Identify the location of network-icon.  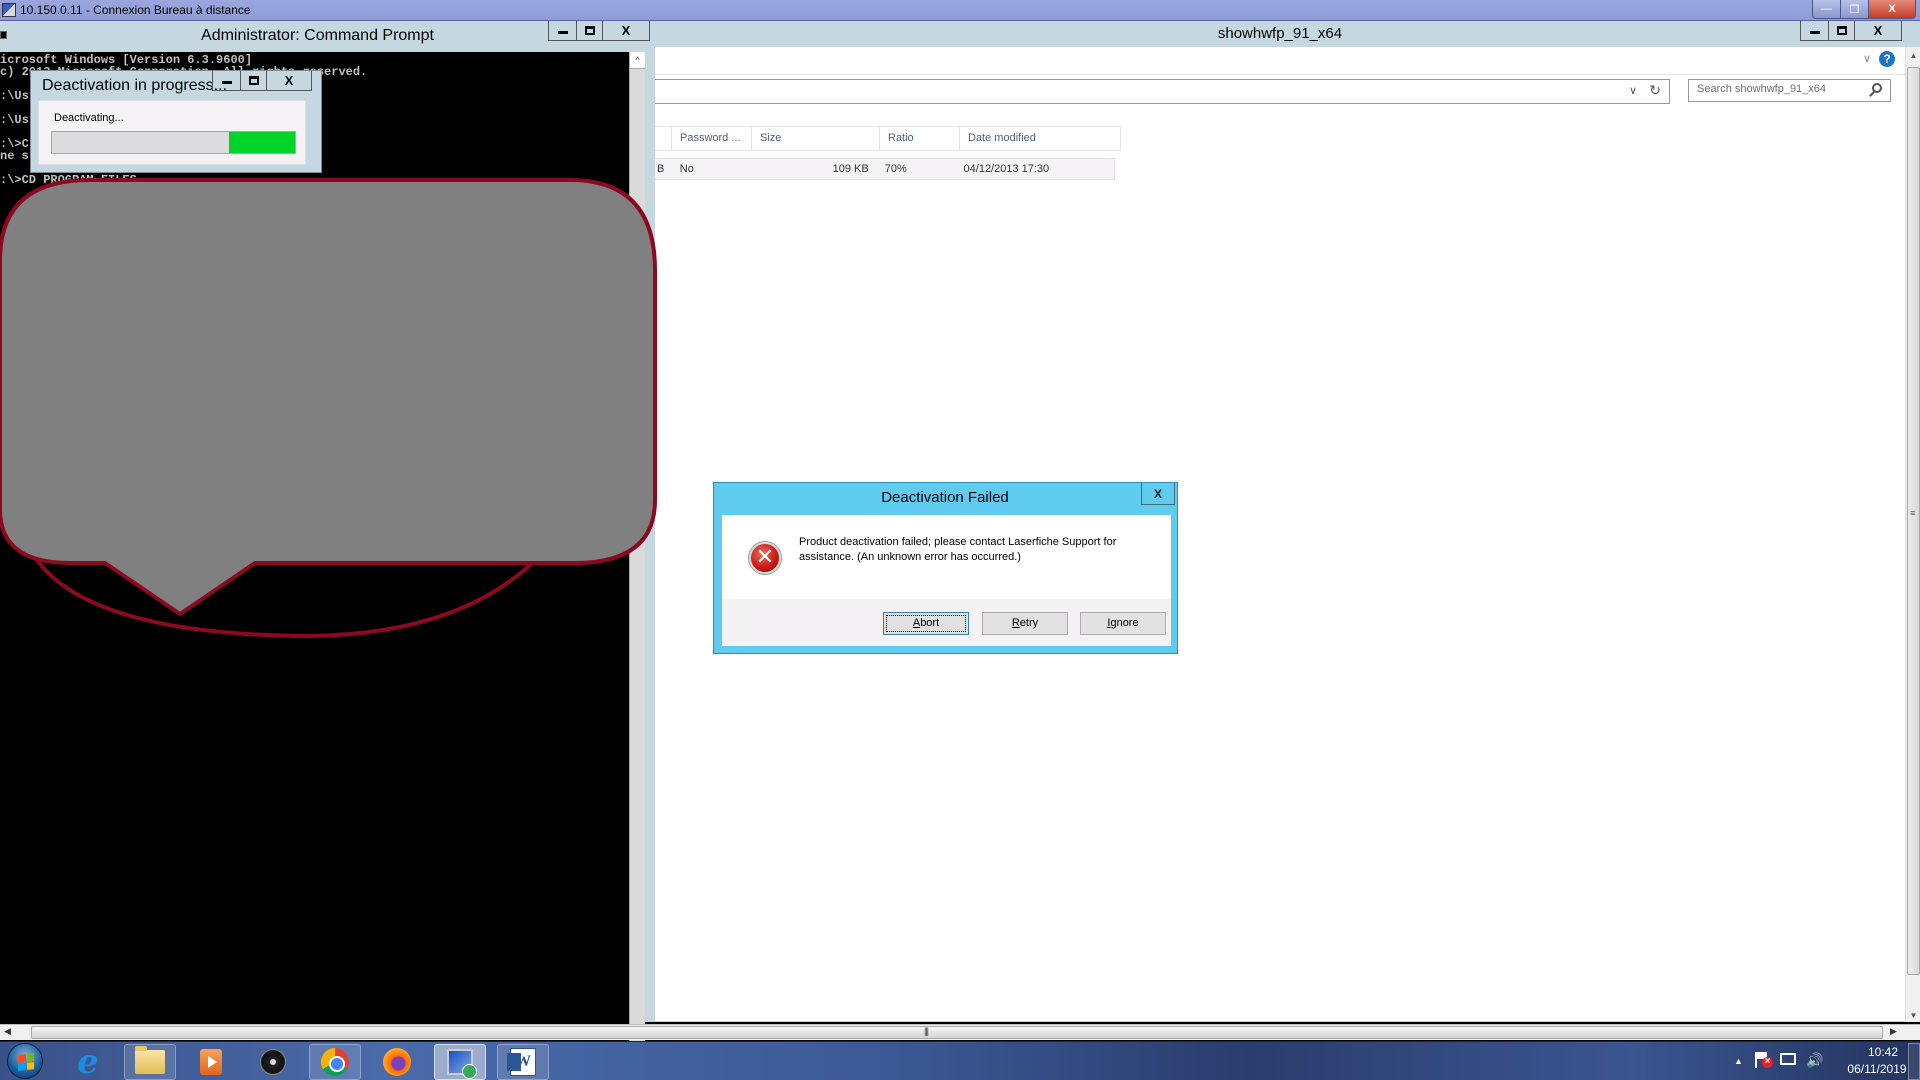
(1788, 1059).